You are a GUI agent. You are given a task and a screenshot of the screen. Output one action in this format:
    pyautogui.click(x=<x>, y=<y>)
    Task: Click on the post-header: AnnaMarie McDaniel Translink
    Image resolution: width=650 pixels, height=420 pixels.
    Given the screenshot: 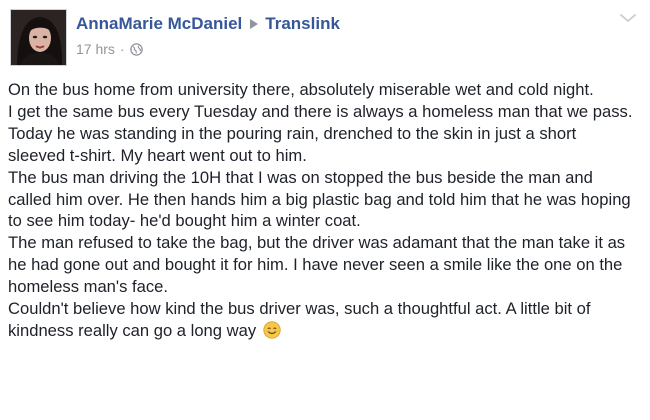 What is the action you would take?
    pyautogui.click(x=208, y=24)
    